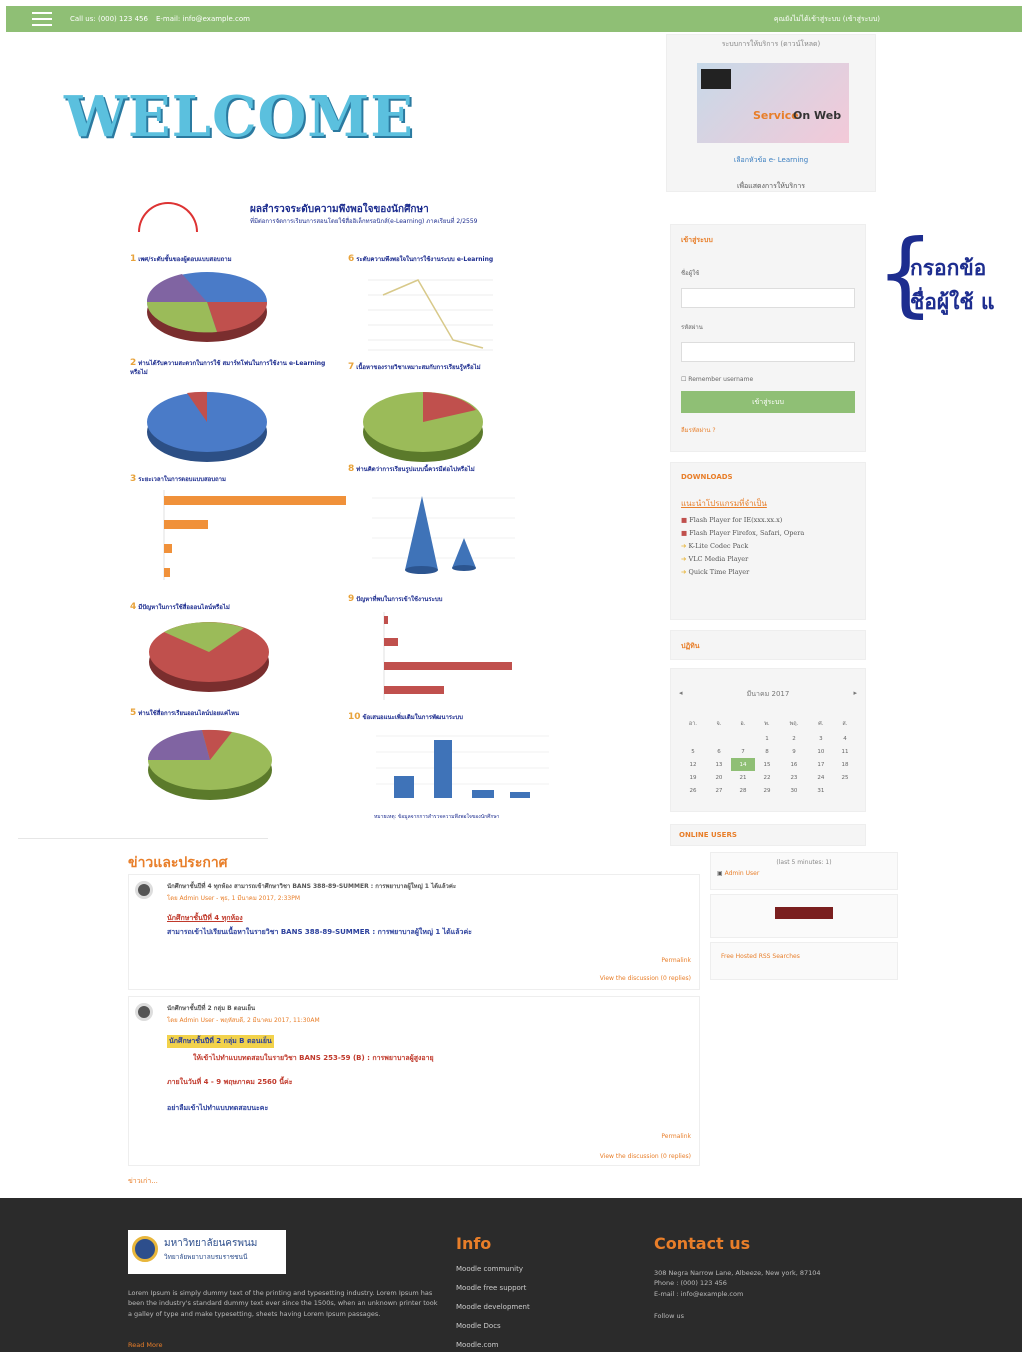 Image resolution: width=1022 pixels, height=1355 pixels. Describe the element at coordinates (719, 751) in the screenshot. I see `calendar-day: 6` at that location.